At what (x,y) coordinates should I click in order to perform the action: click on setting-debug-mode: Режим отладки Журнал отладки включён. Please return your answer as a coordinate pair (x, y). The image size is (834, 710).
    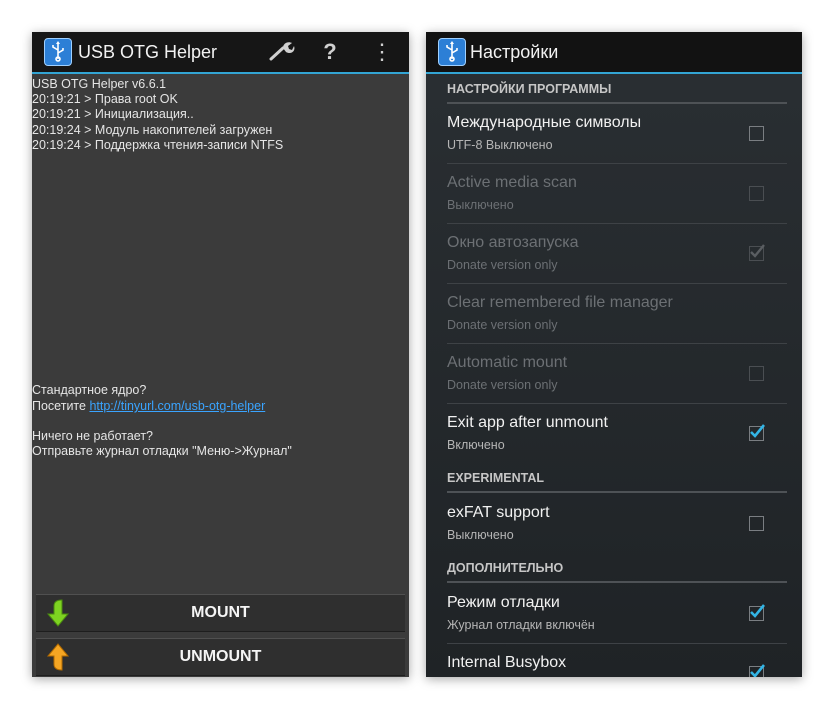
    Looking at the image, I should click on (617, 614).